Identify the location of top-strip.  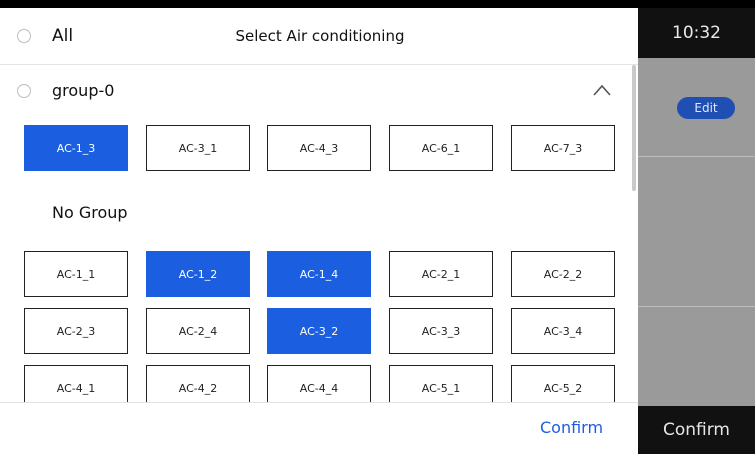
(377, 4).